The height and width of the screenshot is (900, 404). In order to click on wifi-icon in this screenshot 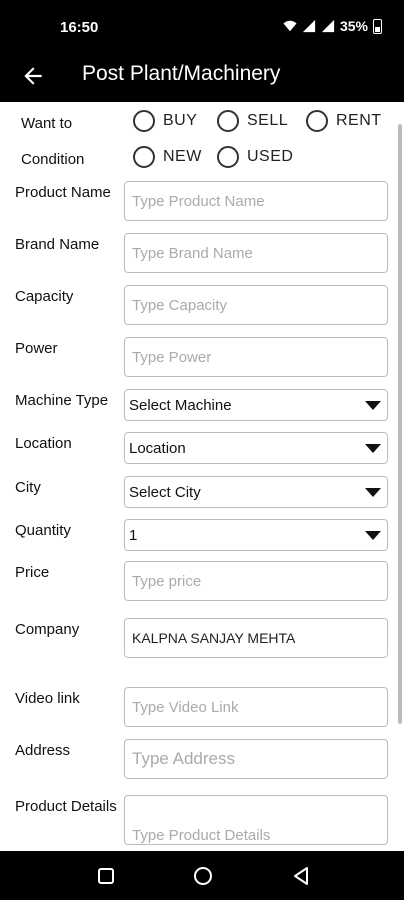, I will do `click(290, 26)`.